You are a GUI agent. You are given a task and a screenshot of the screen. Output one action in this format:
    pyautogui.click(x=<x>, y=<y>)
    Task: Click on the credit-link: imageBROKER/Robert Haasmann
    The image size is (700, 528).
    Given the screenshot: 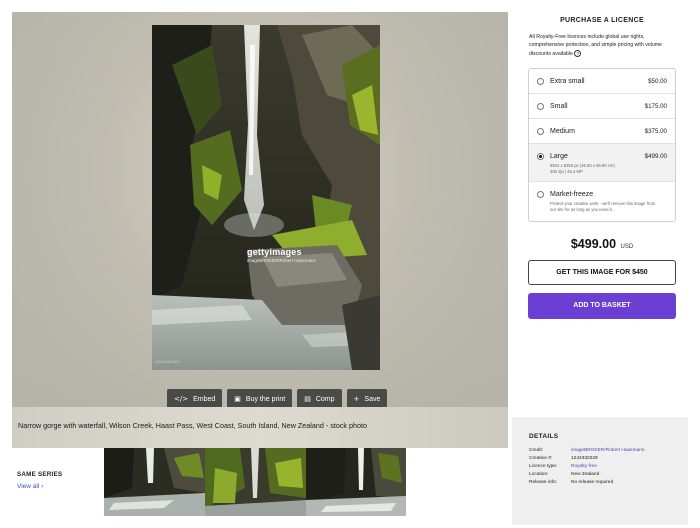 What is the action you would take?
    pyautogui.click(x=608, y=450)
    